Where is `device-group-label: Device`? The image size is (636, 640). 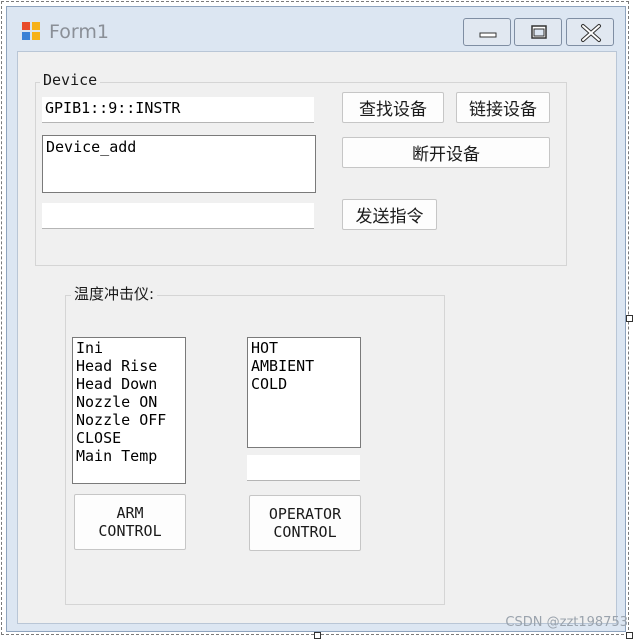
device-group-label: Device is located at coordinates (70, 80).